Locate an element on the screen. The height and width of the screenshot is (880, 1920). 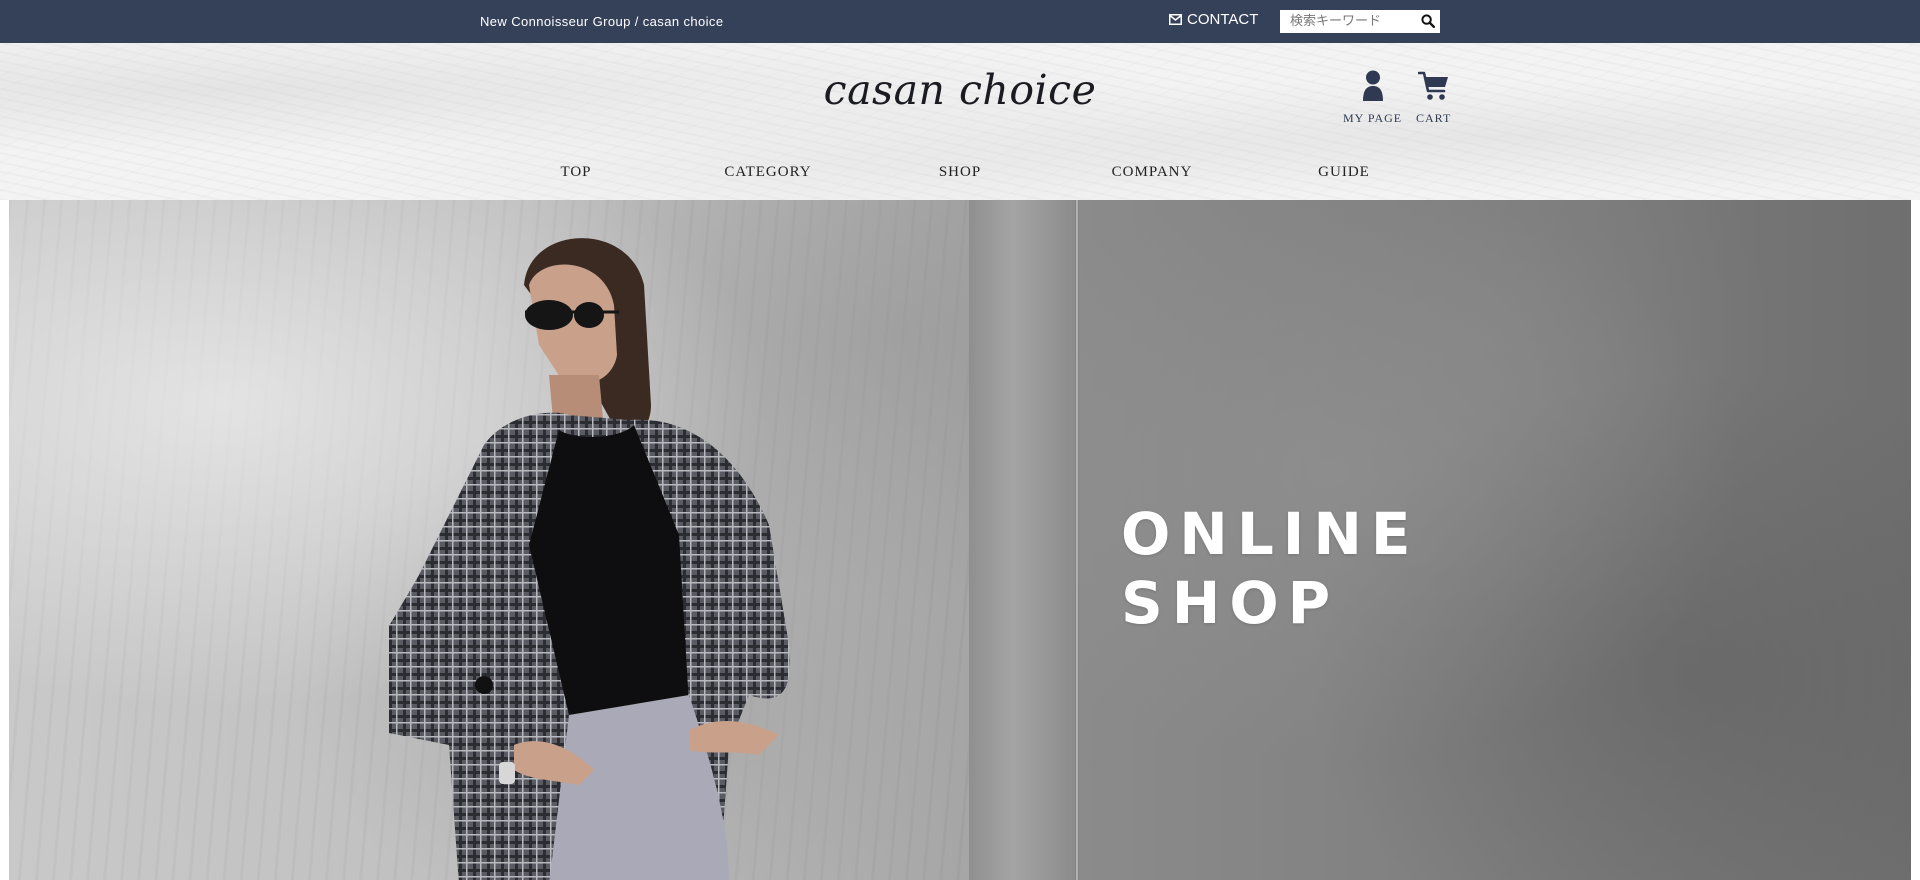
breadcrumb: New Connoisseur Group / casan choice is located at coordinates (602, 21).